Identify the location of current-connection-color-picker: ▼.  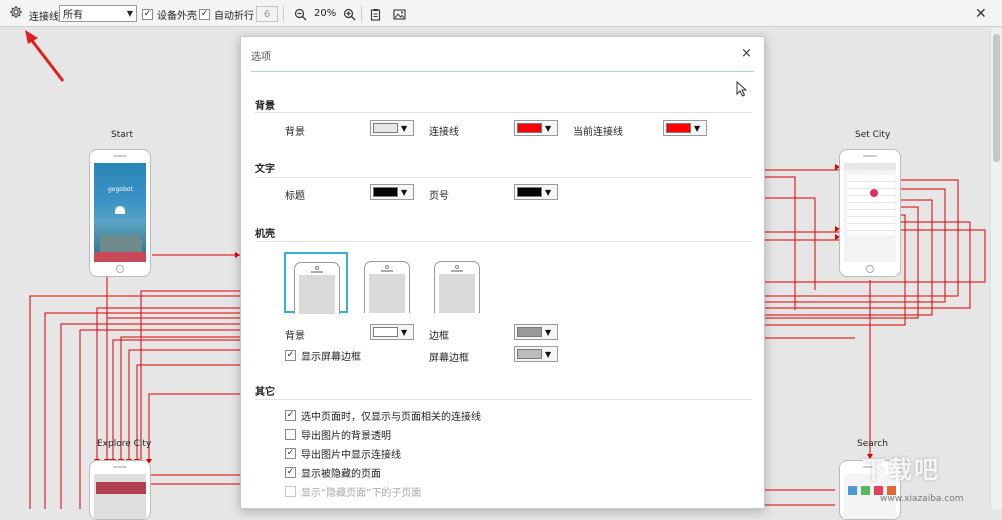
(685, 128).